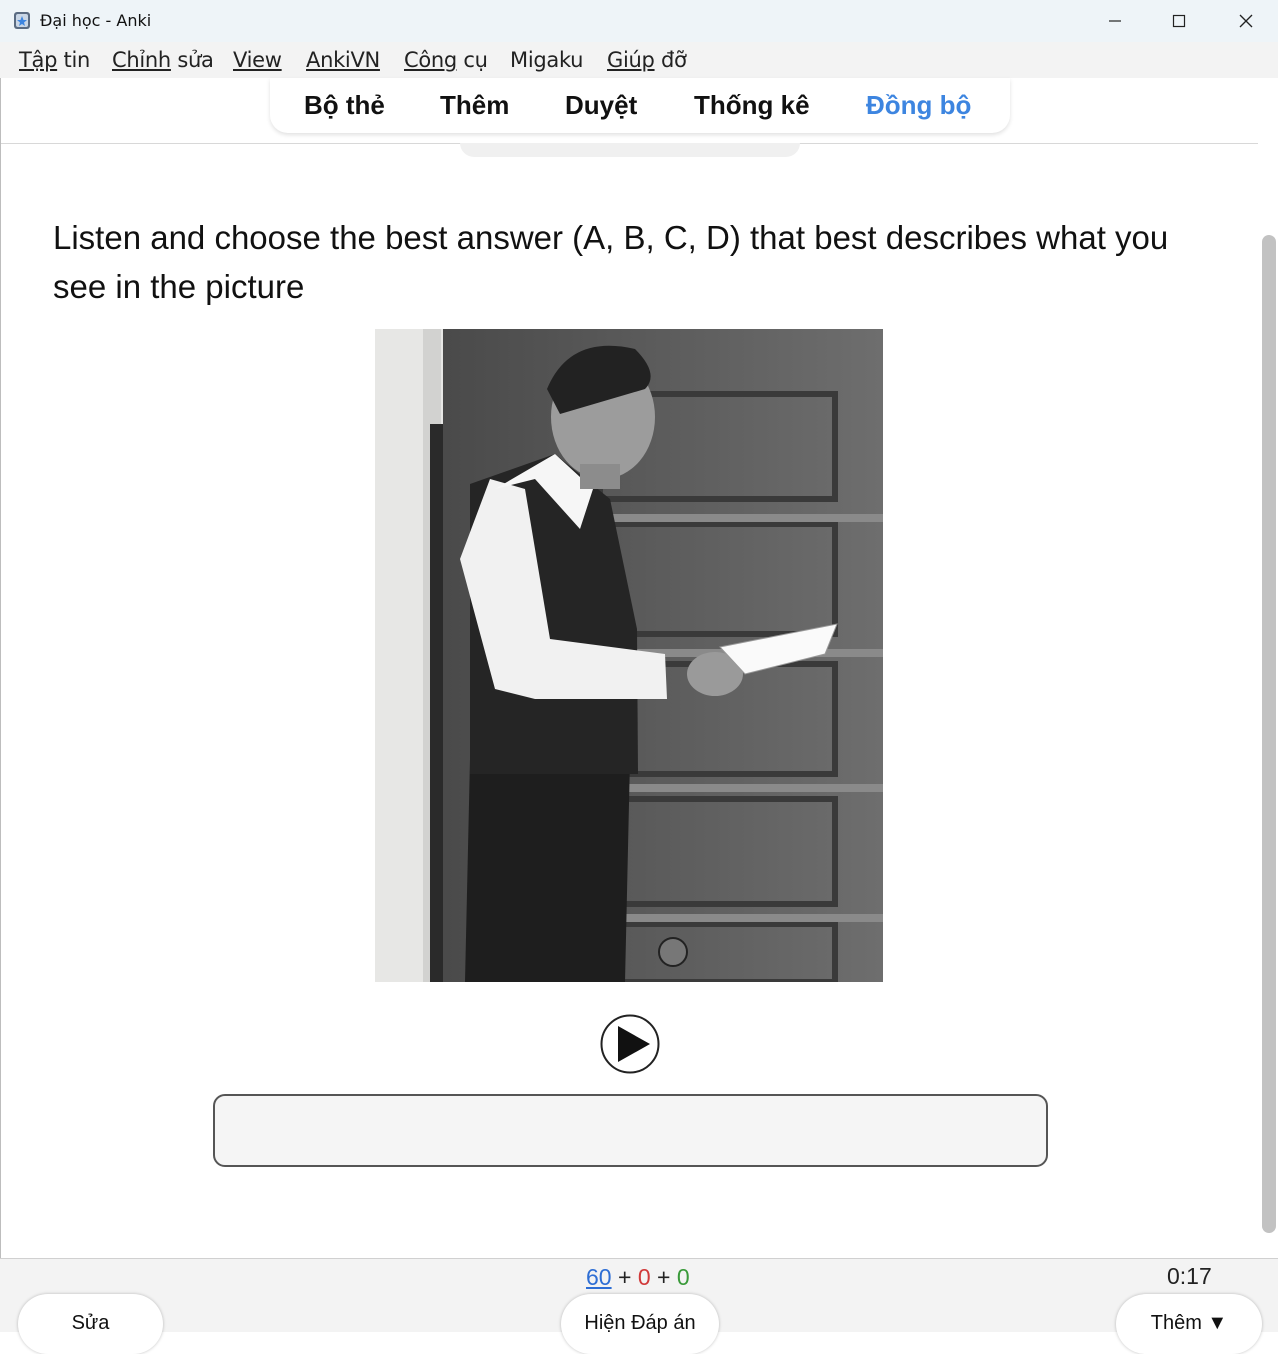 This screenshot has width=1278, height=1354. Describe the element at coordinates (1189, 1324) in the screenshot. I see `more-button: Thêm ▼` at that location.